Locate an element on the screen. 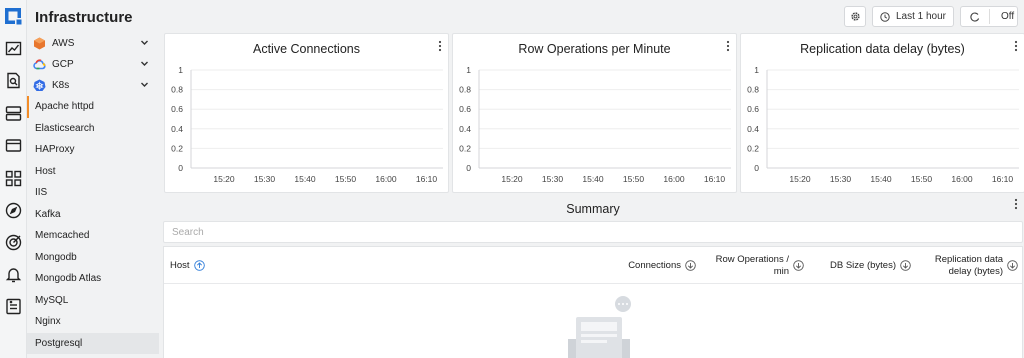 This screenshot has width=1024, height=358. sidebar-item-haproxy: HAProxy is located at coordinates (93, 150).